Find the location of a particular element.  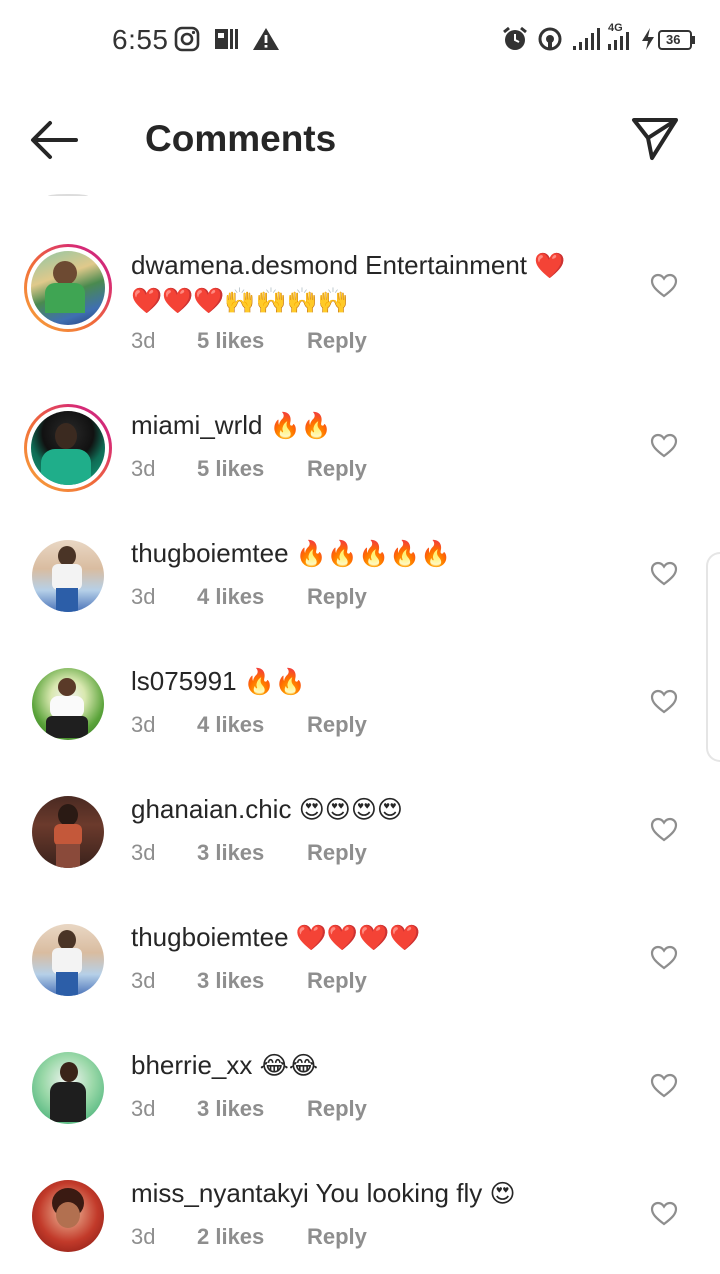

page-title: Comments is located at coordinates (241, 138).